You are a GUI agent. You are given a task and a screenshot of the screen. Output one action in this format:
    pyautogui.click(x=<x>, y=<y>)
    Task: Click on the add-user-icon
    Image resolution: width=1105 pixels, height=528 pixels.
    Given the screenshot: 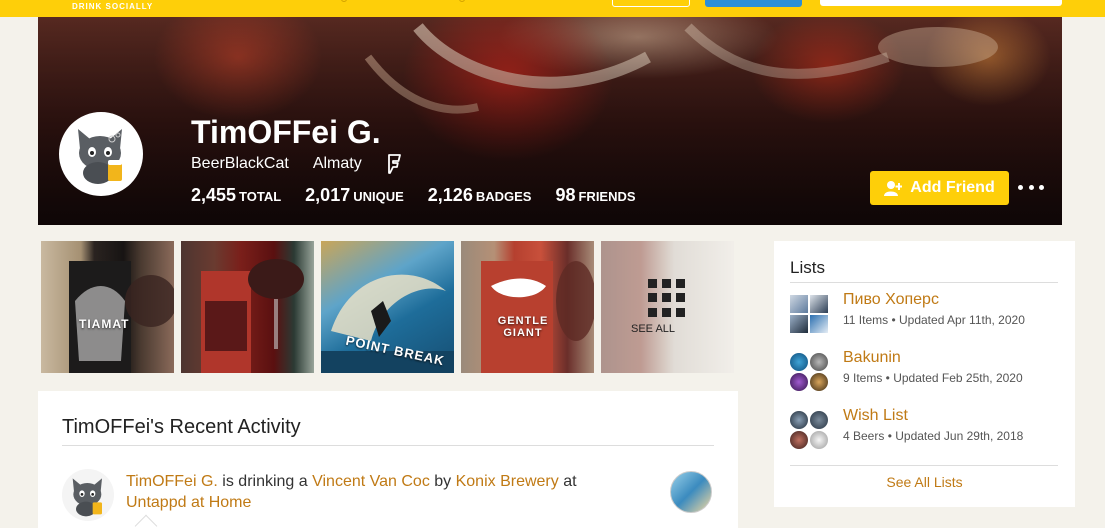 What is the action you would take?
    pyautogui.click(x=893, y=188)
    